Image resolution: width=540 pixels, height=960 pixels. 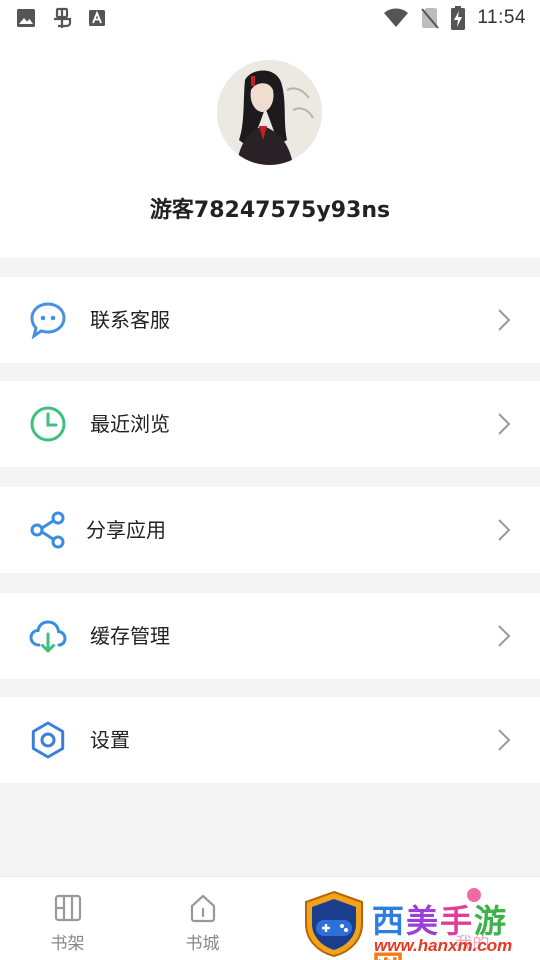 I want to click on status-bar: 11:54, so click(x=270, y=18).